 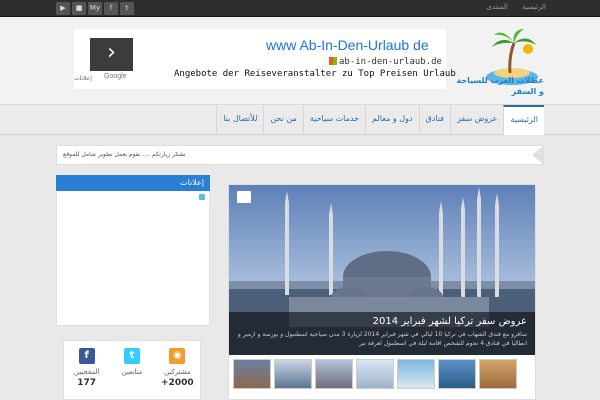 I want to click on nav-tourist-services: خدمات سياحية, so click(x=333, y=120).